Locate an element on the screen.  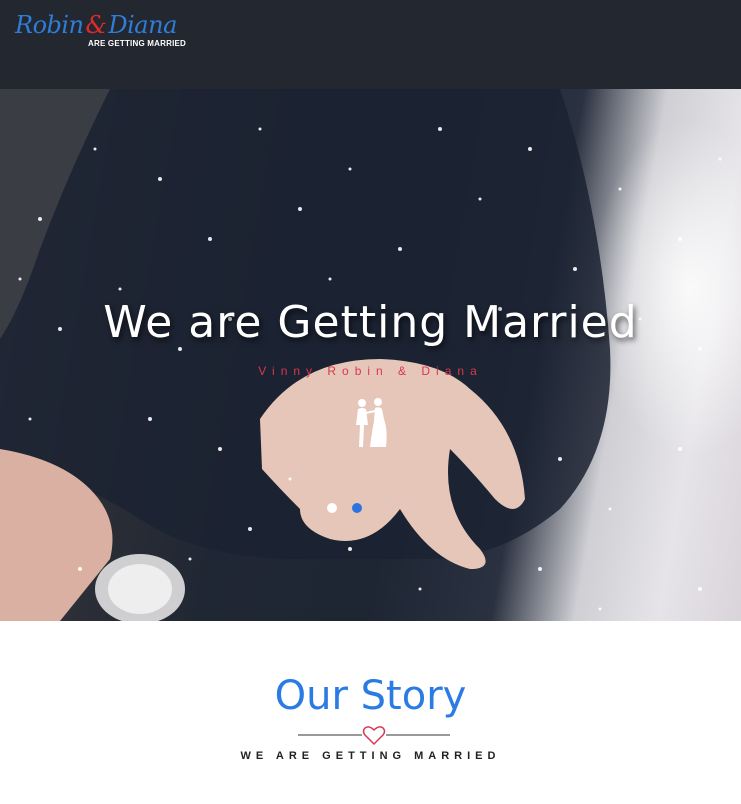
logo-ampersand: & is located at coordinates (96, 25).